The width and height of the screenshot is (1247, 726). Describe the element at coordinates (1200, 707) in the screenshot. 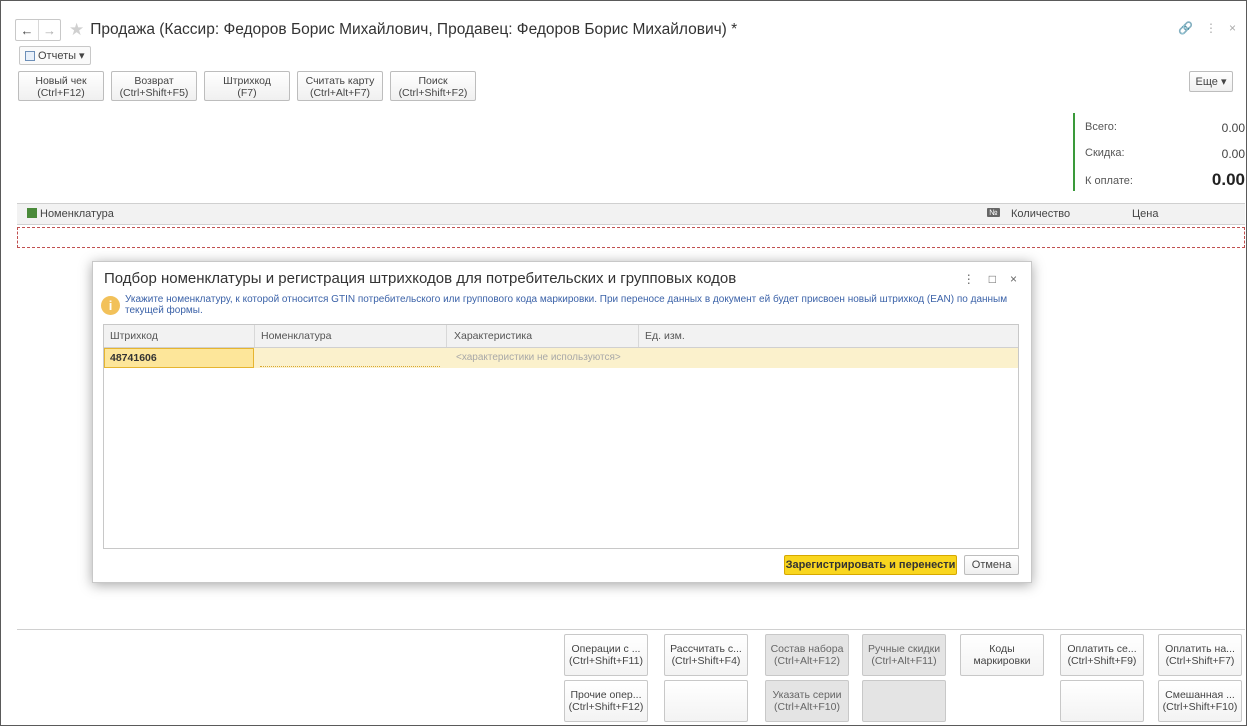

I see `button-shortcut: (Ctrl+Shift+F10)` at that location.